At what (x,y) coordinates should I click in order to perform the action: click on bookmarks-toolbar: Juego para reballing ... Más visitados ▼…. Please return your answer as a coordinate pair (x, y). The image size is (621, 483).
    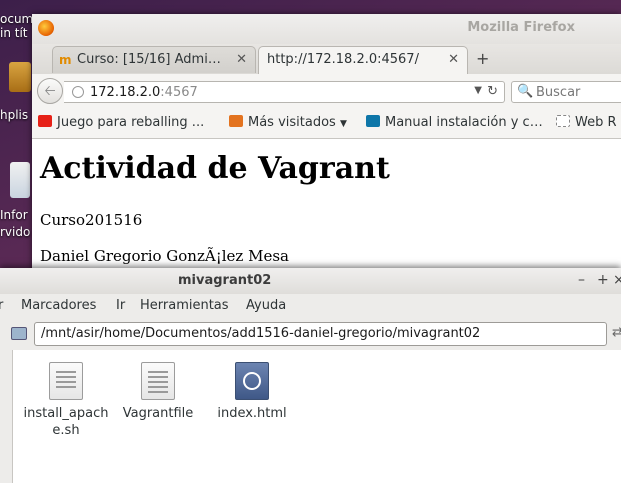
    Looking at the image, I should click on (326, 123).